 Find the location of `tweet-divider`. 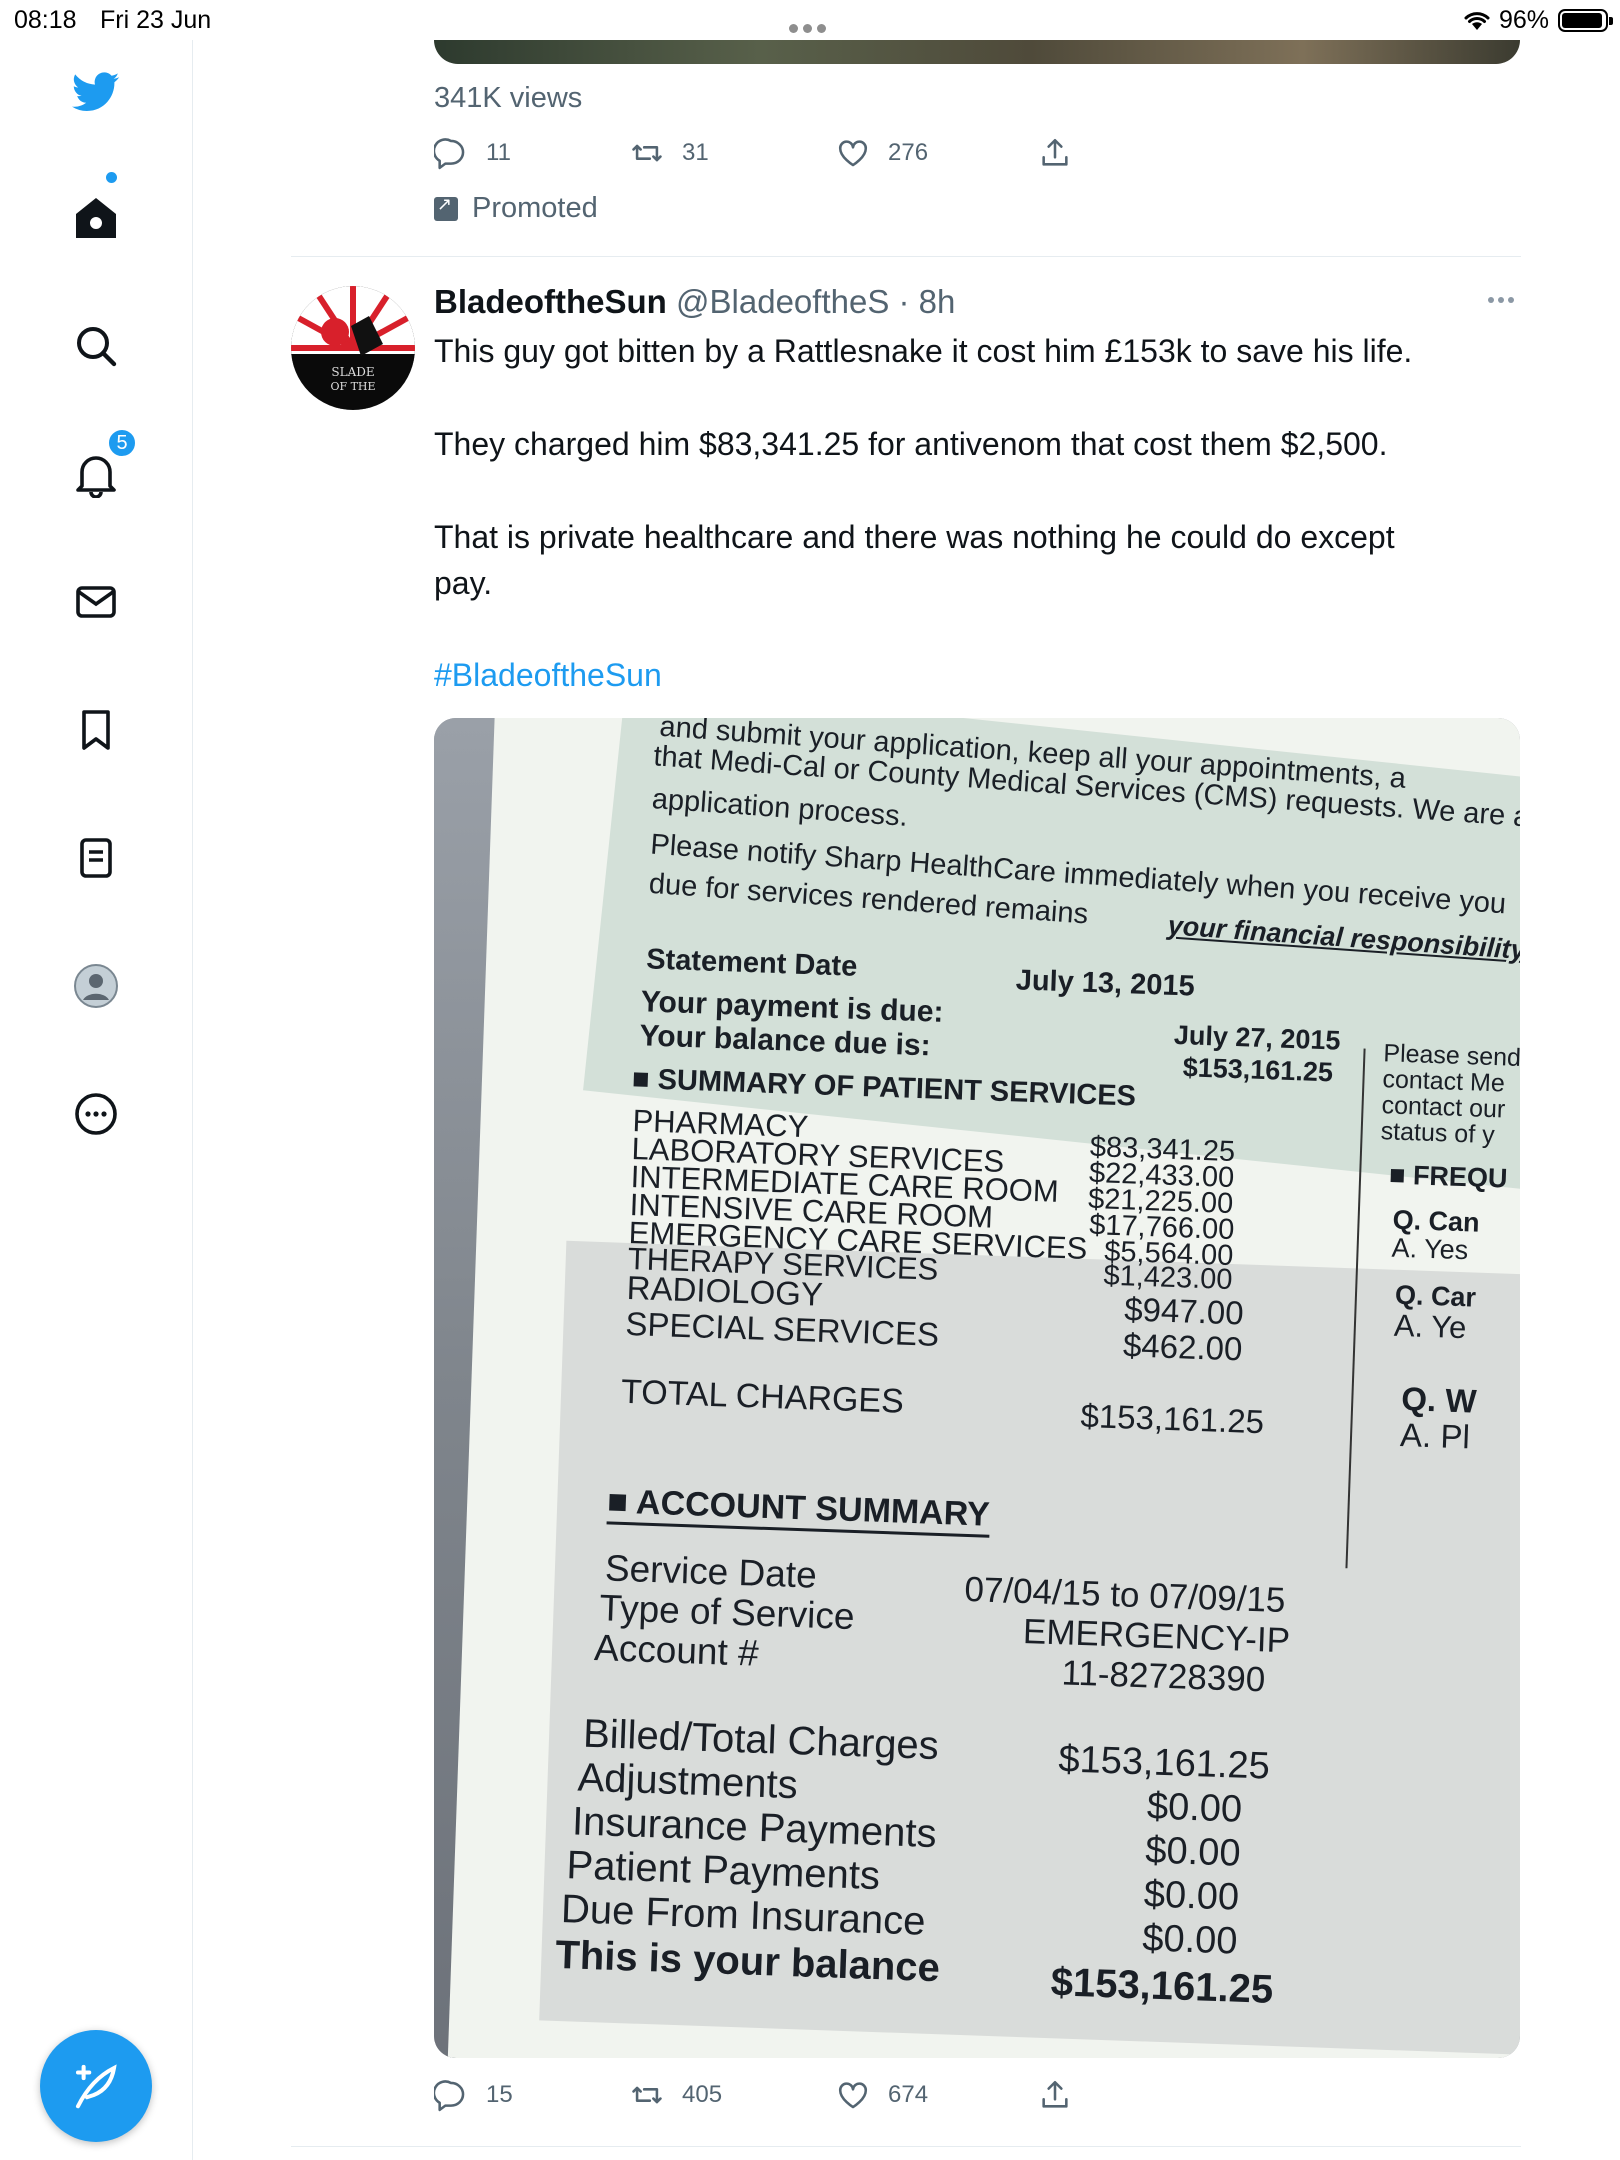

tweet-divider is located at coordinates (906, 256).